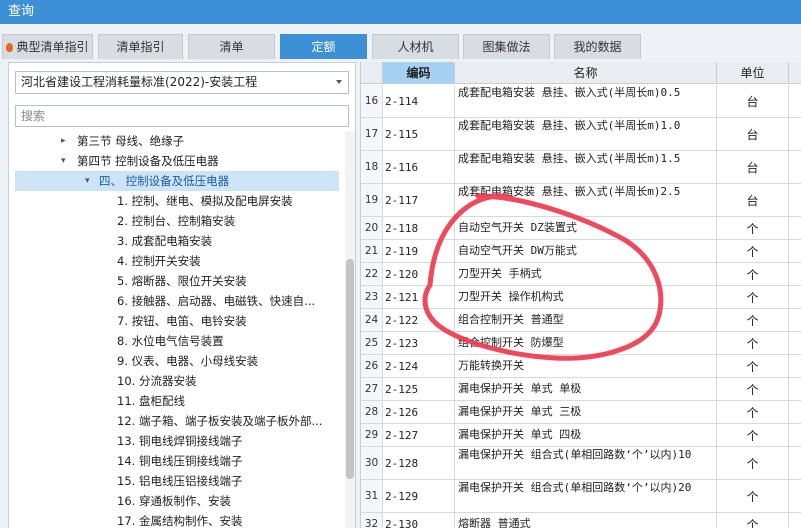  Describe the element at coordinates (188, 361) in the screenshot. I see `tree-node-label: 9. 仪表、电器、小母线安装` at that location.